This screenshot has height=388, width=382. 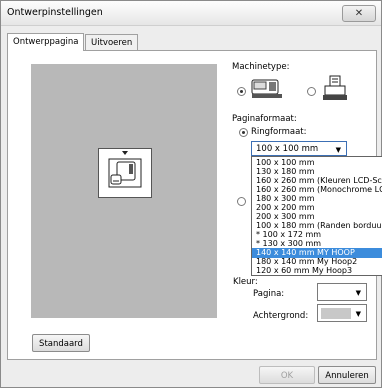 What do you see at coordinates (281, 316) in the screenshot?
I see `background-color-label: Achtergrond:` at bounding box center [281, 316].